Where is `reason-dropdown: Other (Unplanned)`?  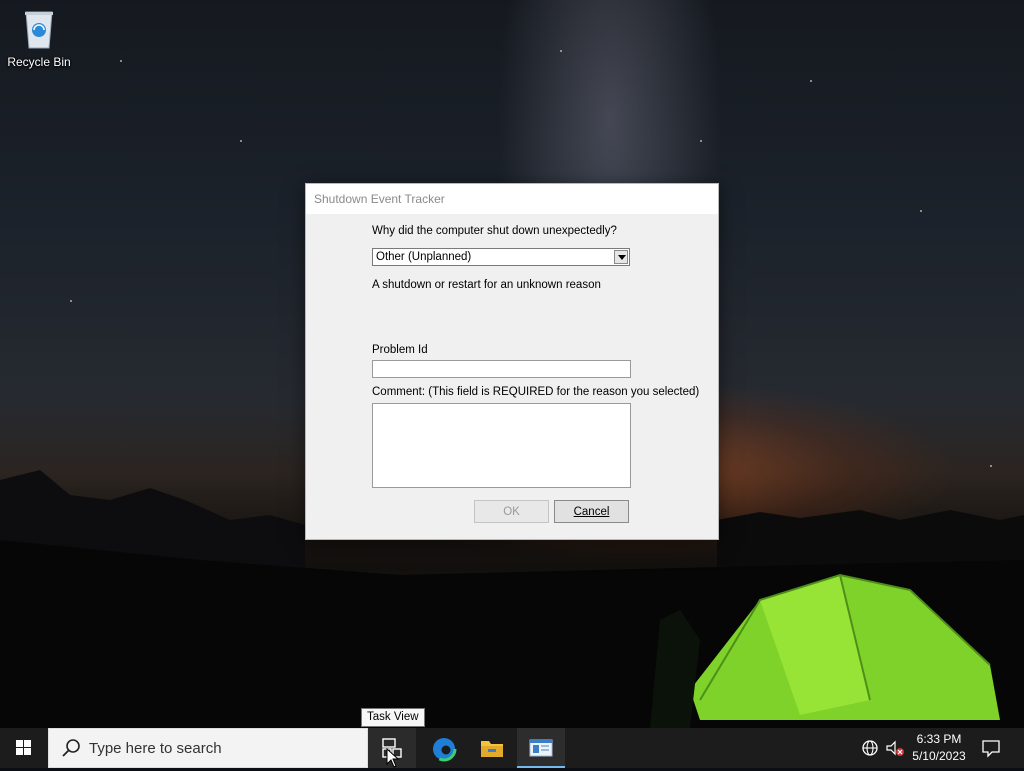 reason-dropdown: Other (Unplanned) is located at coordinates (501, 257).